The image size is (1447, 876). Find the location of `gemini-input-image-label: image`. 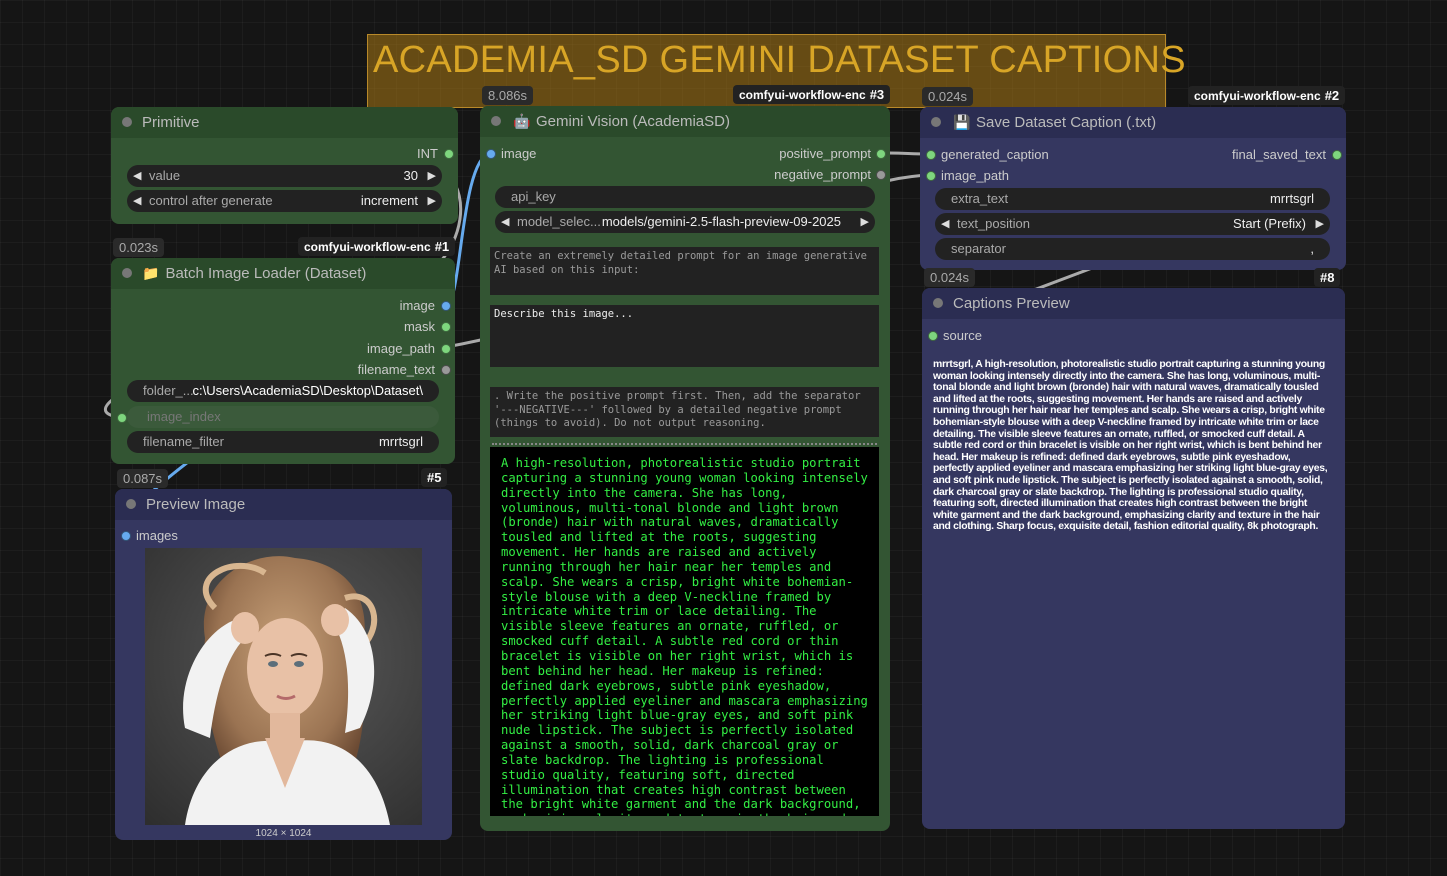

gemini-input-image-label: image is located at coordinates (519, 153).